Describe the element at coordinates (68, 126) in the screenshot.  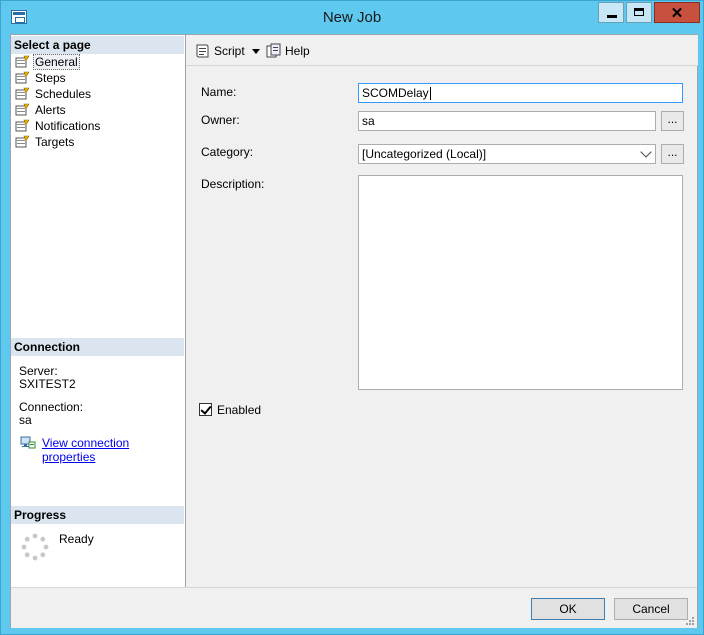
I see `page-item-label: Notifications` at that location.